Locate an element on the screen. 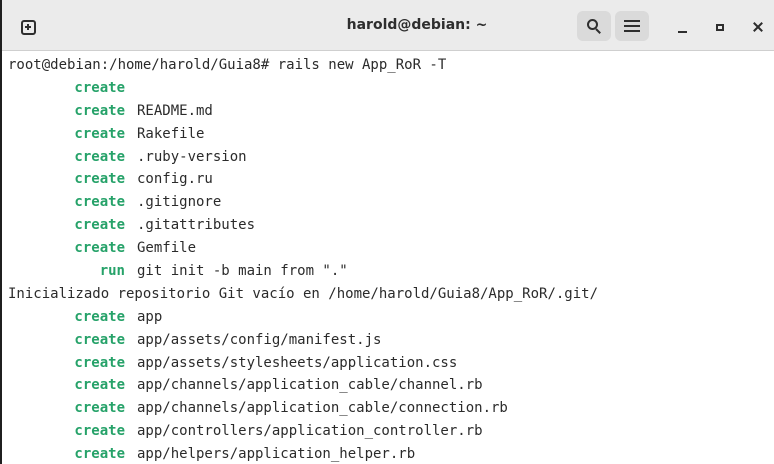  close-button is located at coordinates (758, 27).